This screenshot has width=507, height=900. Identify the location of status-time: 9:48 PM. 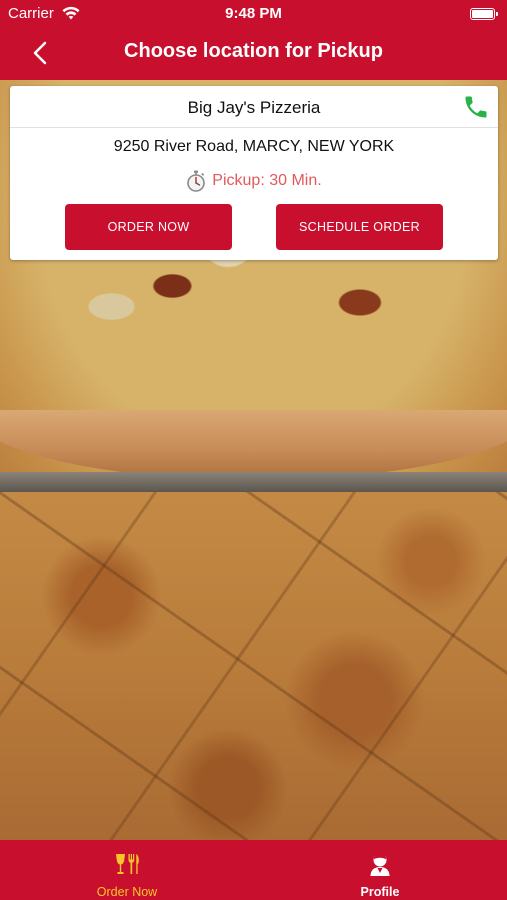
(253, 13).